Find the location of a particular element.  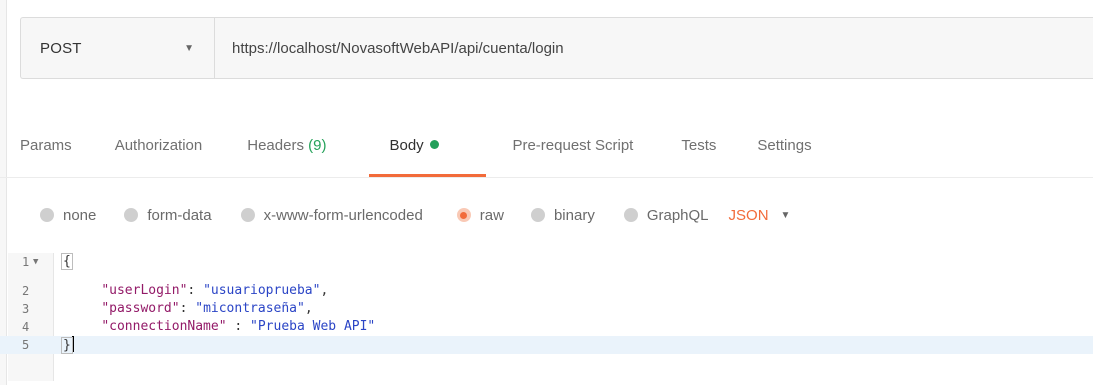

radio-label: binary is located at coordinates (574, 215).